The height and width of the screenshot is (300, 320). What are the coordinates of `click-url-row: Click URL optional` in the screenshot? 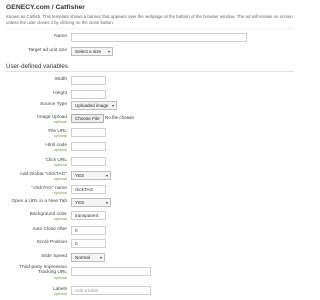 It's located at (150, 163).